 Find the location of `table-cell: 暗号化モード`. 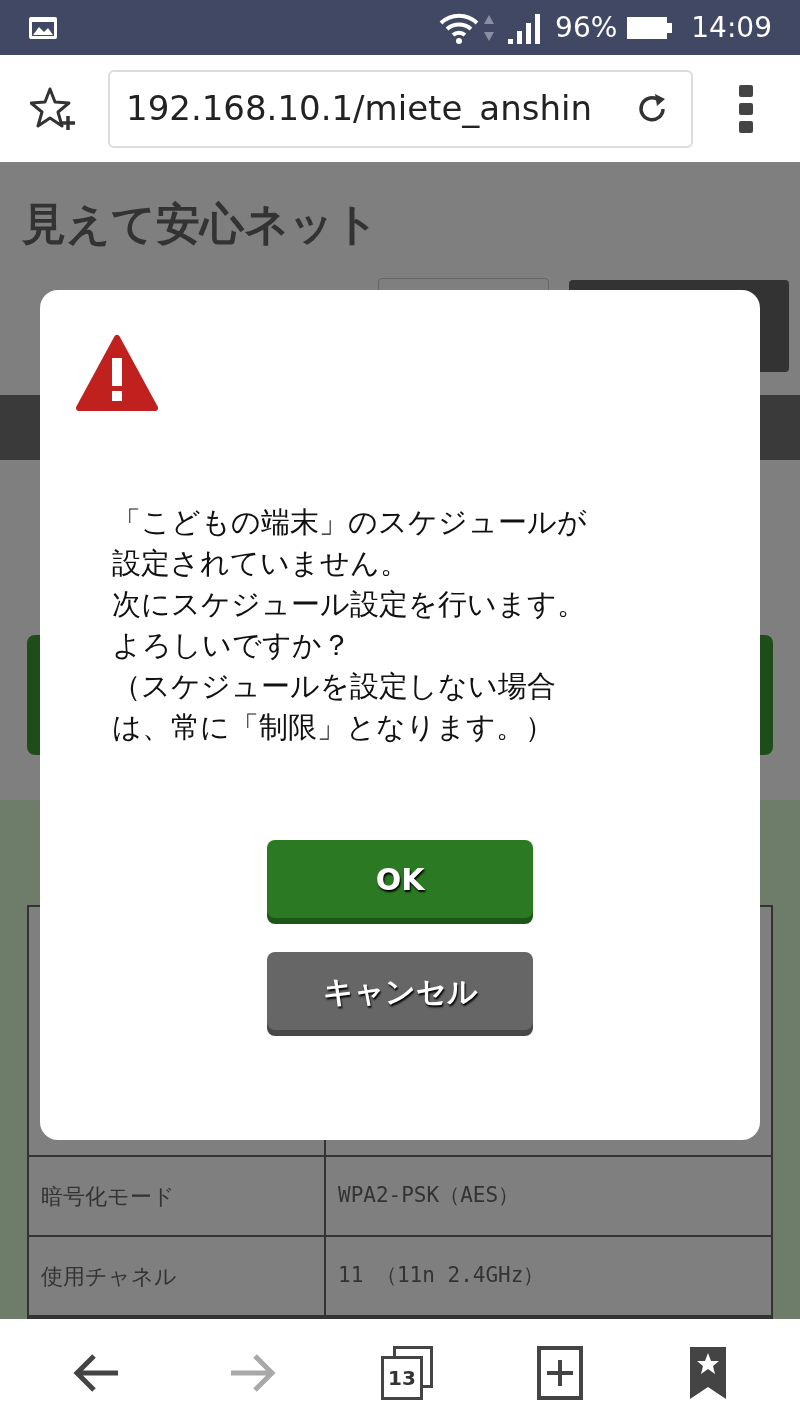

table-cell: 暗号化モード is located at coordinates (177, 1196).